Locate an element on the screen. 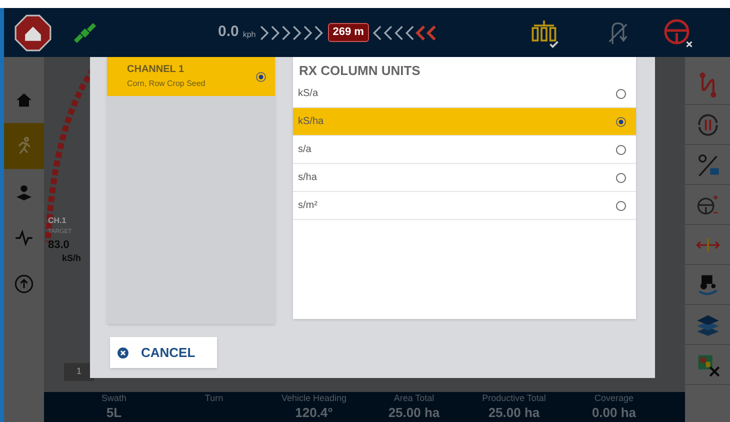 Image resolution: width=730 pixels, height=422 pixels. distance-badge: 269 m is located at coordinates (348, 32).